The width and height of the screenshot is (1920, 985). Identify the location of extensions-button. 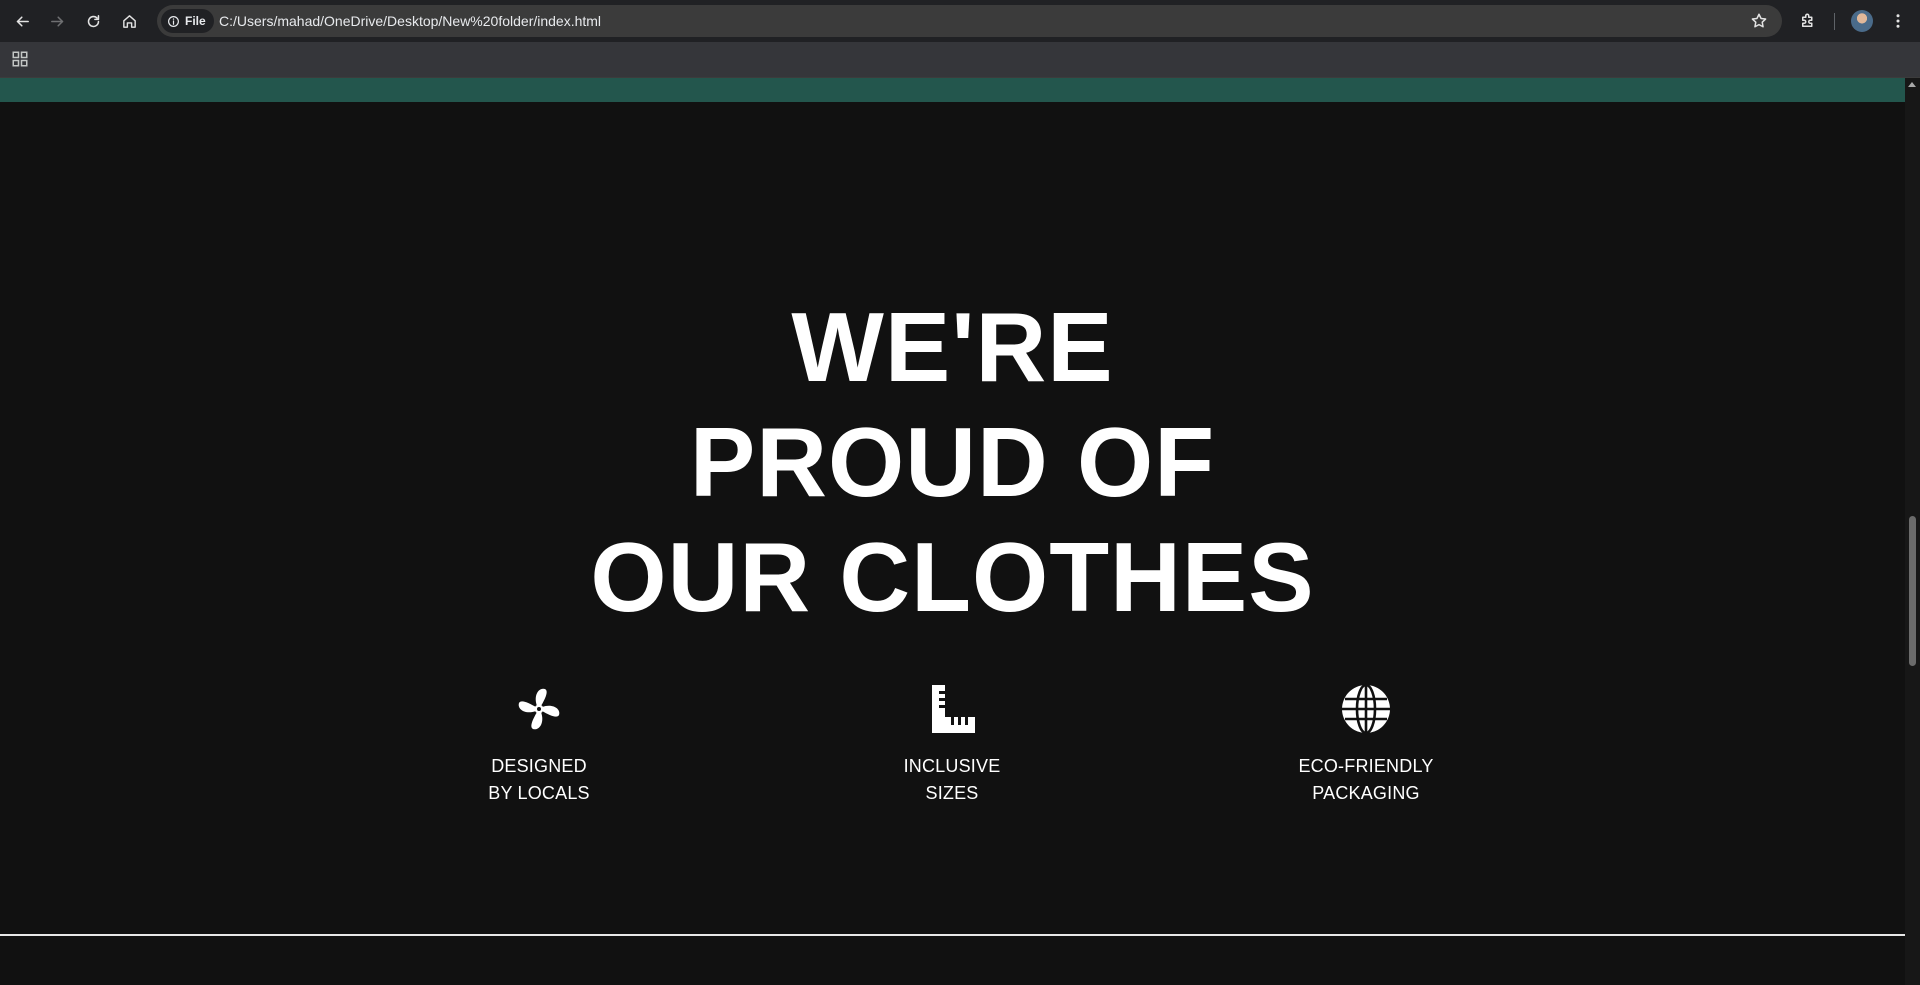
(1808, 21).